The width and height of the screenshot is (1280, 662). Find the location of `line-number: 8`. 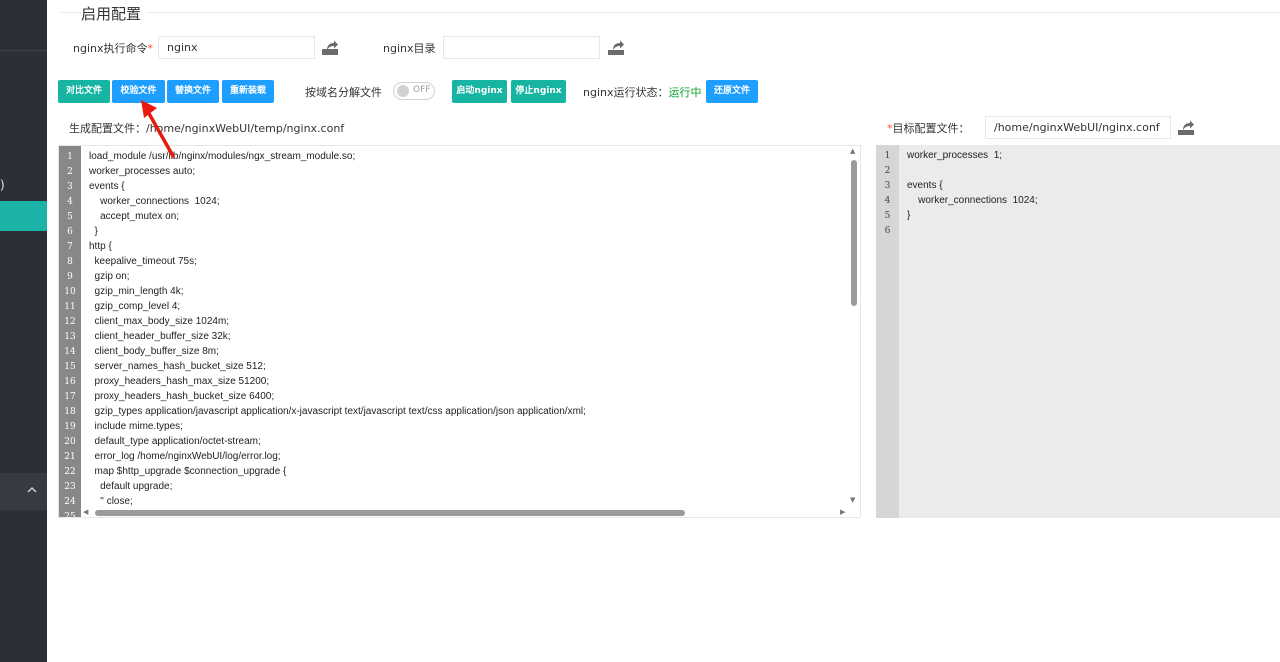

line-number: 8 is located at coordinates (70, 262).